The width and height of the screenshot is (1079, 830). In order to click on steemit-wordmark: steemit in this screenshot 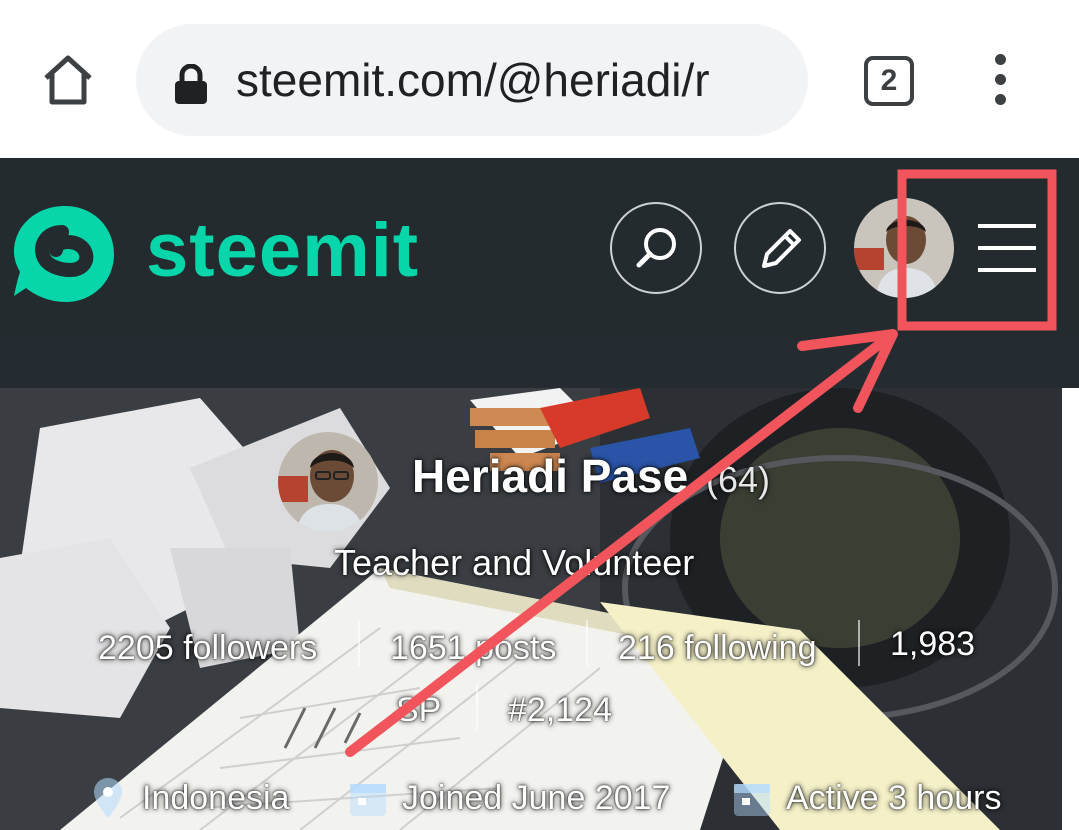, I will do `click(282, 251)`.